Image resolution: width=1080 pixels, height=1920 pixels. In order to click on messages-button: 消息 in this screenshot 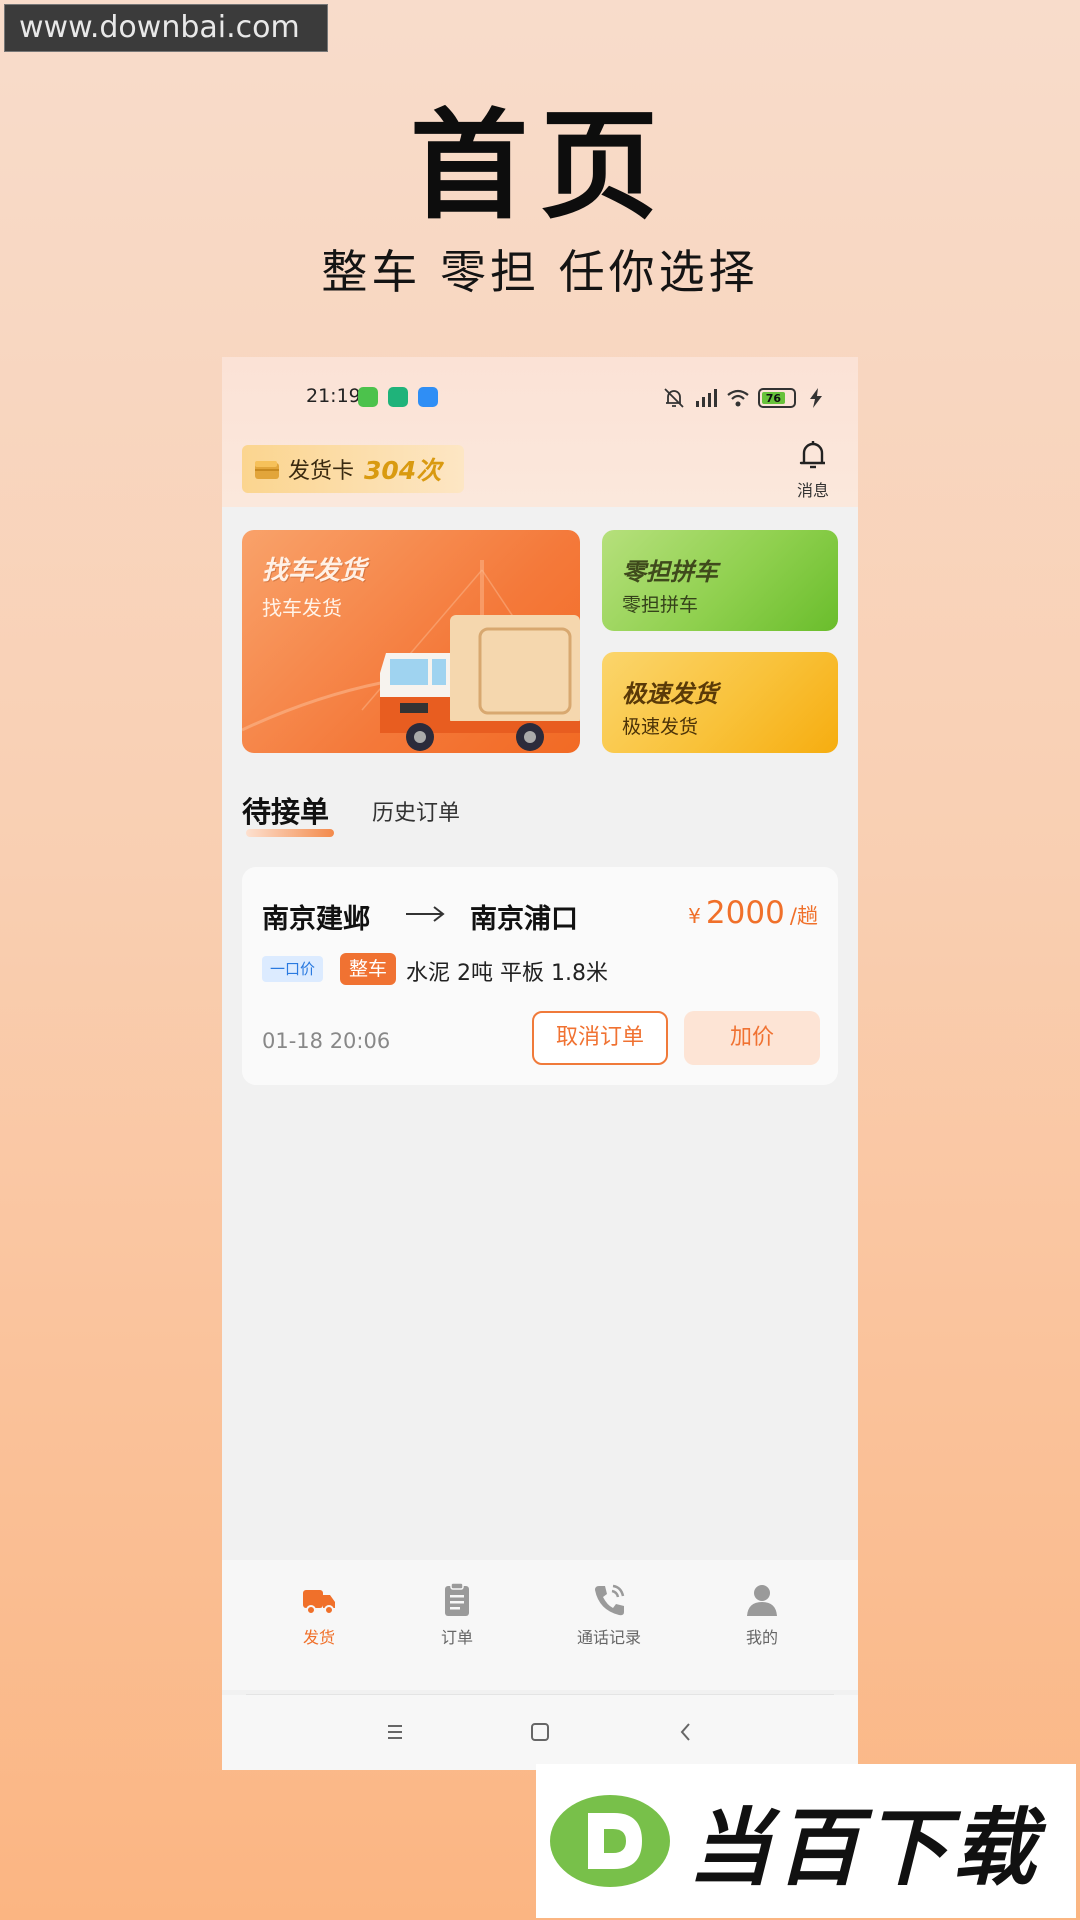, I will do `click(813, 469)`.